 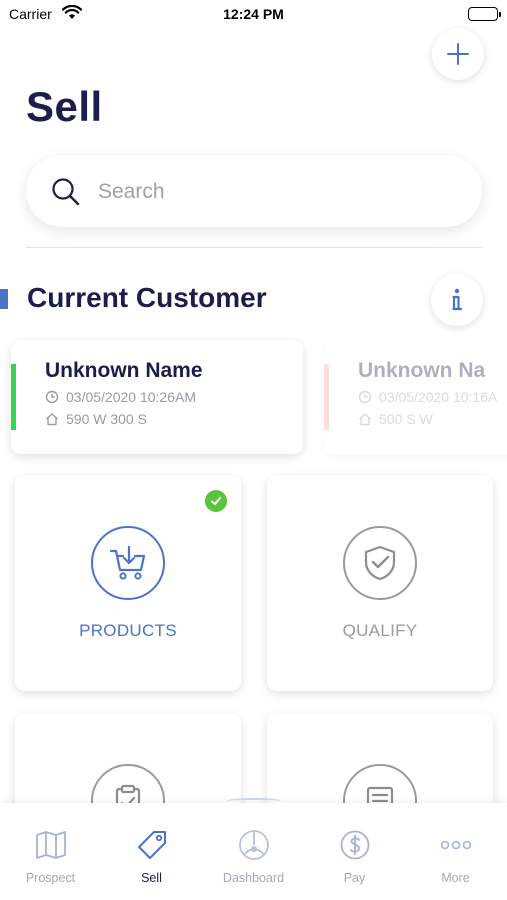 What do you see at coordinates (438, 397) in the screenshot?
I see `customer-datetime: 03/05/2020 10:16A` at bounding box center [438, 397].